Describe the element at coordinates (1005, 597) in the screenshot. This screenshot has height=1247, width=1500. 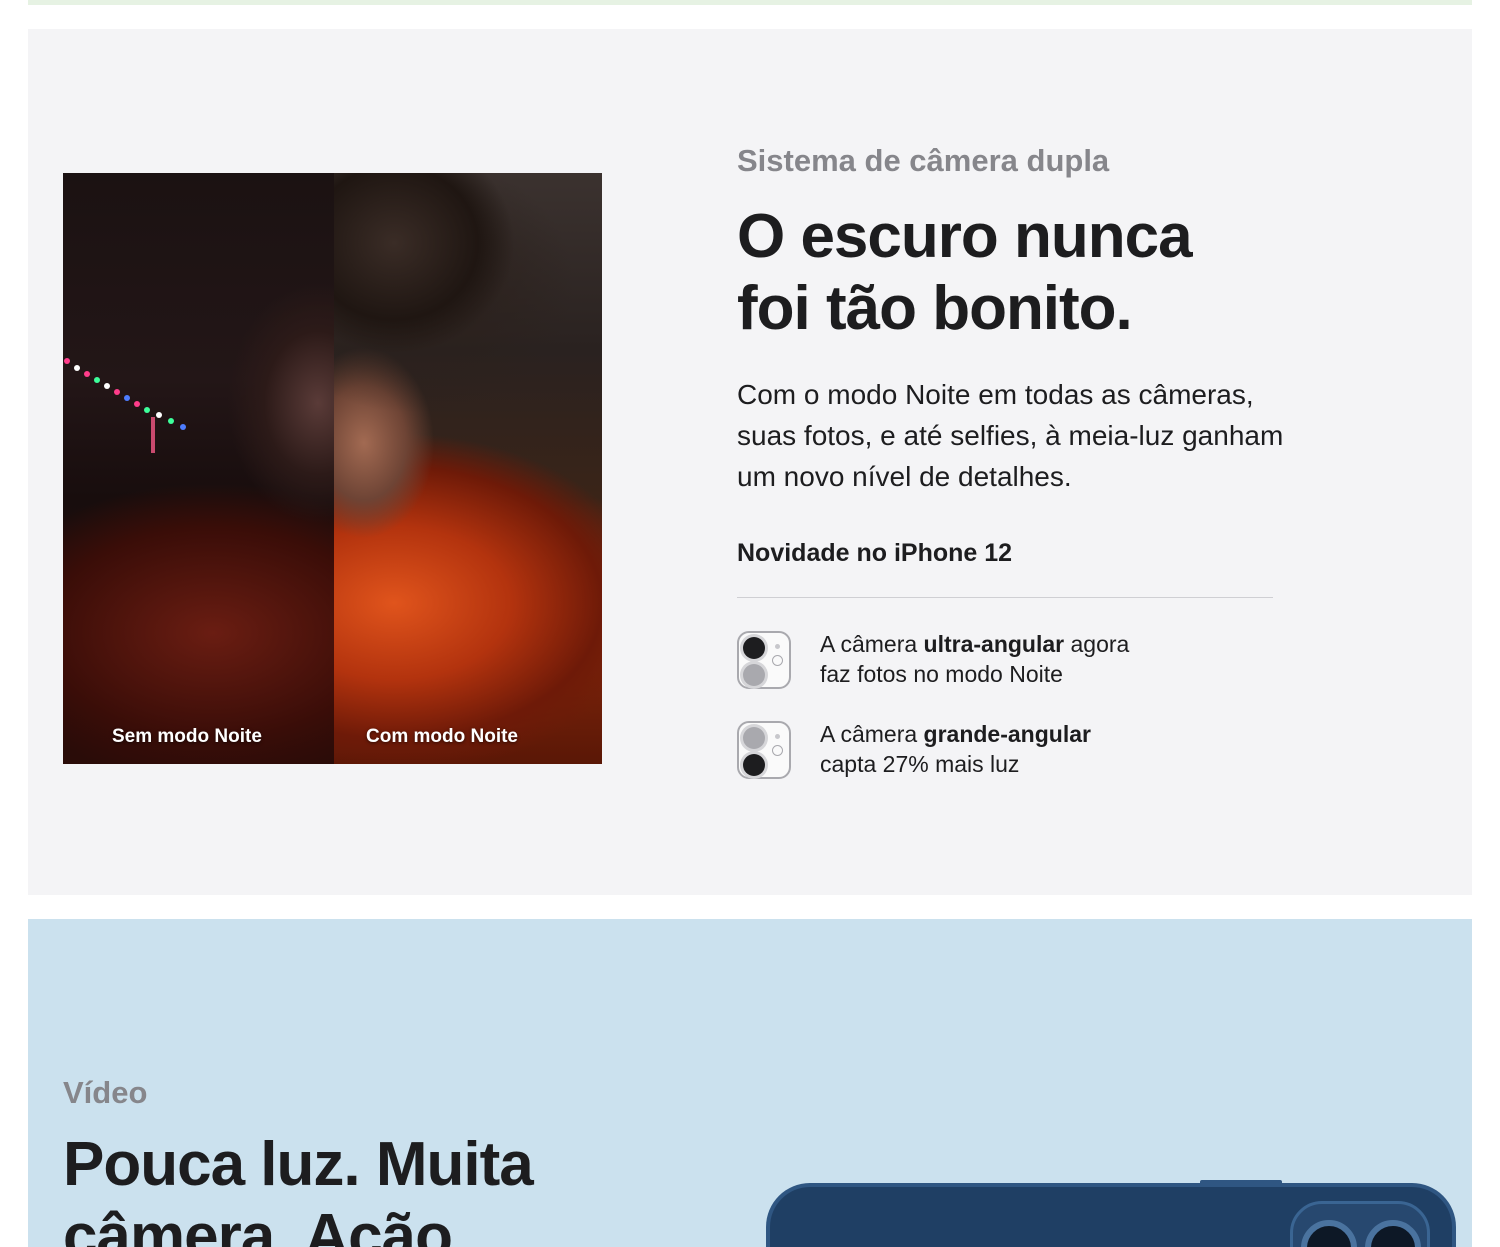
I see `divider` at that location.